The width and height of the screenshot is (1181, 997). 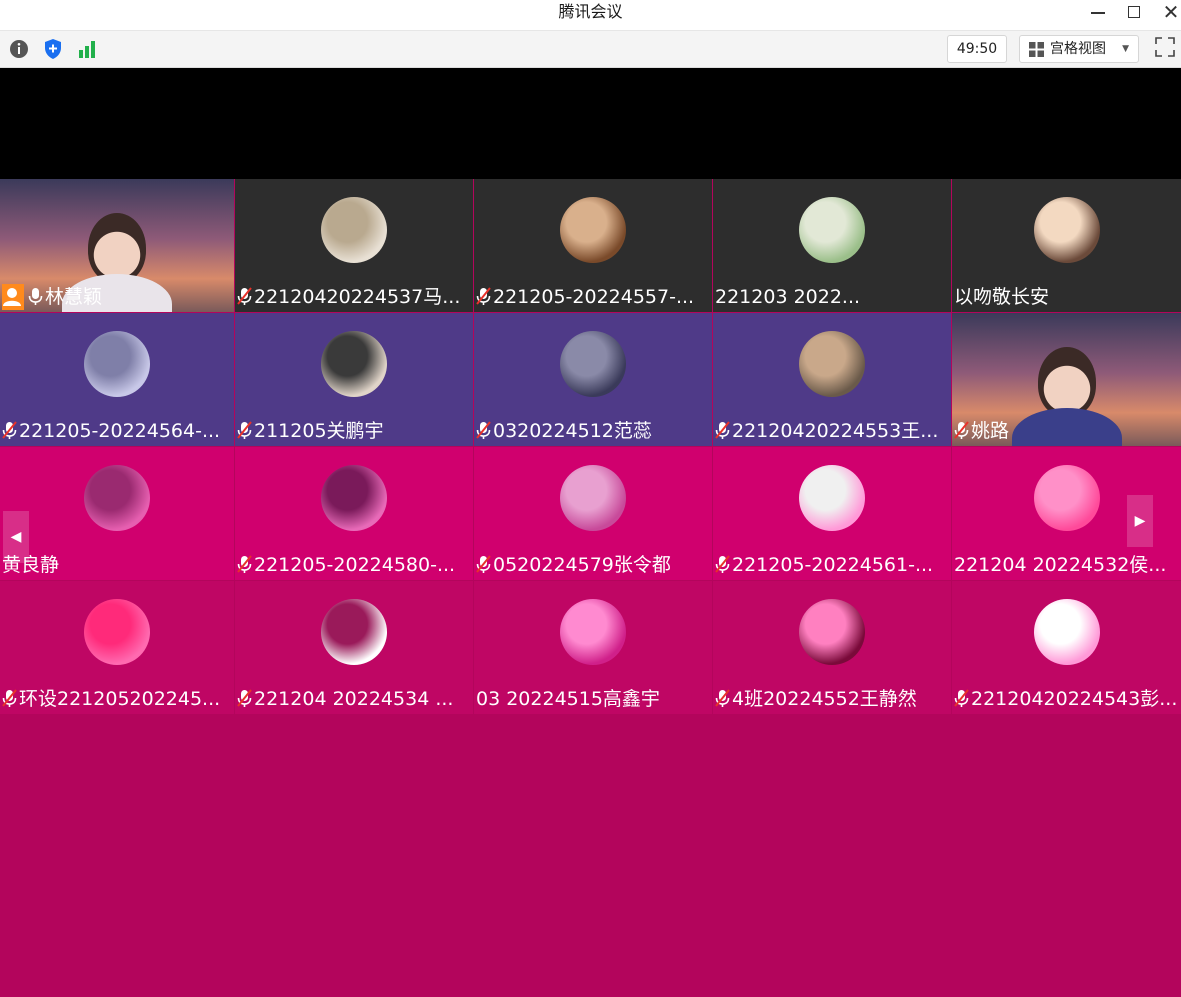 What do you see at coordinates (1002, 297) in the screenshot?
I see `participant-name-text: 以吻敬长安` at bounding box center [1002, 297].